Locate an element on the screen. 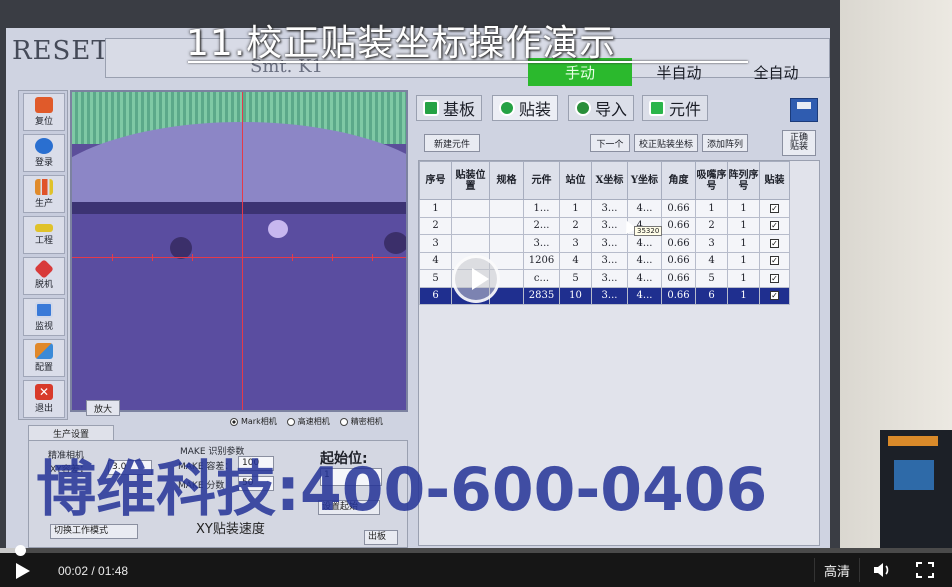  table-cell: 1206 is located at coordinates (541, 260).